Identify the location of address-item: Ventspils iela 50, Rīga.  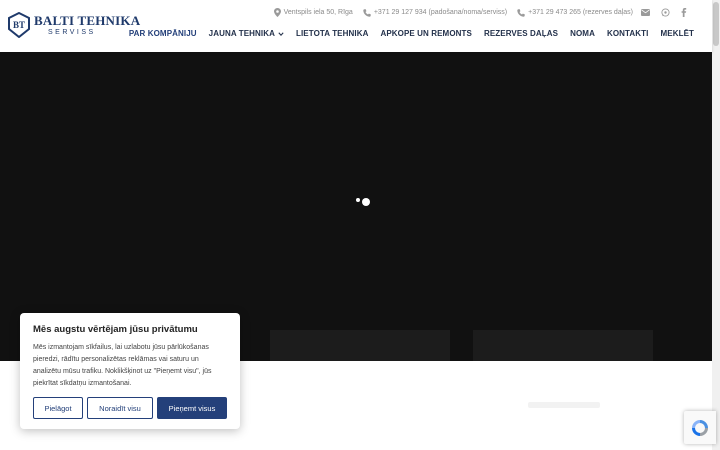
(313, 12).